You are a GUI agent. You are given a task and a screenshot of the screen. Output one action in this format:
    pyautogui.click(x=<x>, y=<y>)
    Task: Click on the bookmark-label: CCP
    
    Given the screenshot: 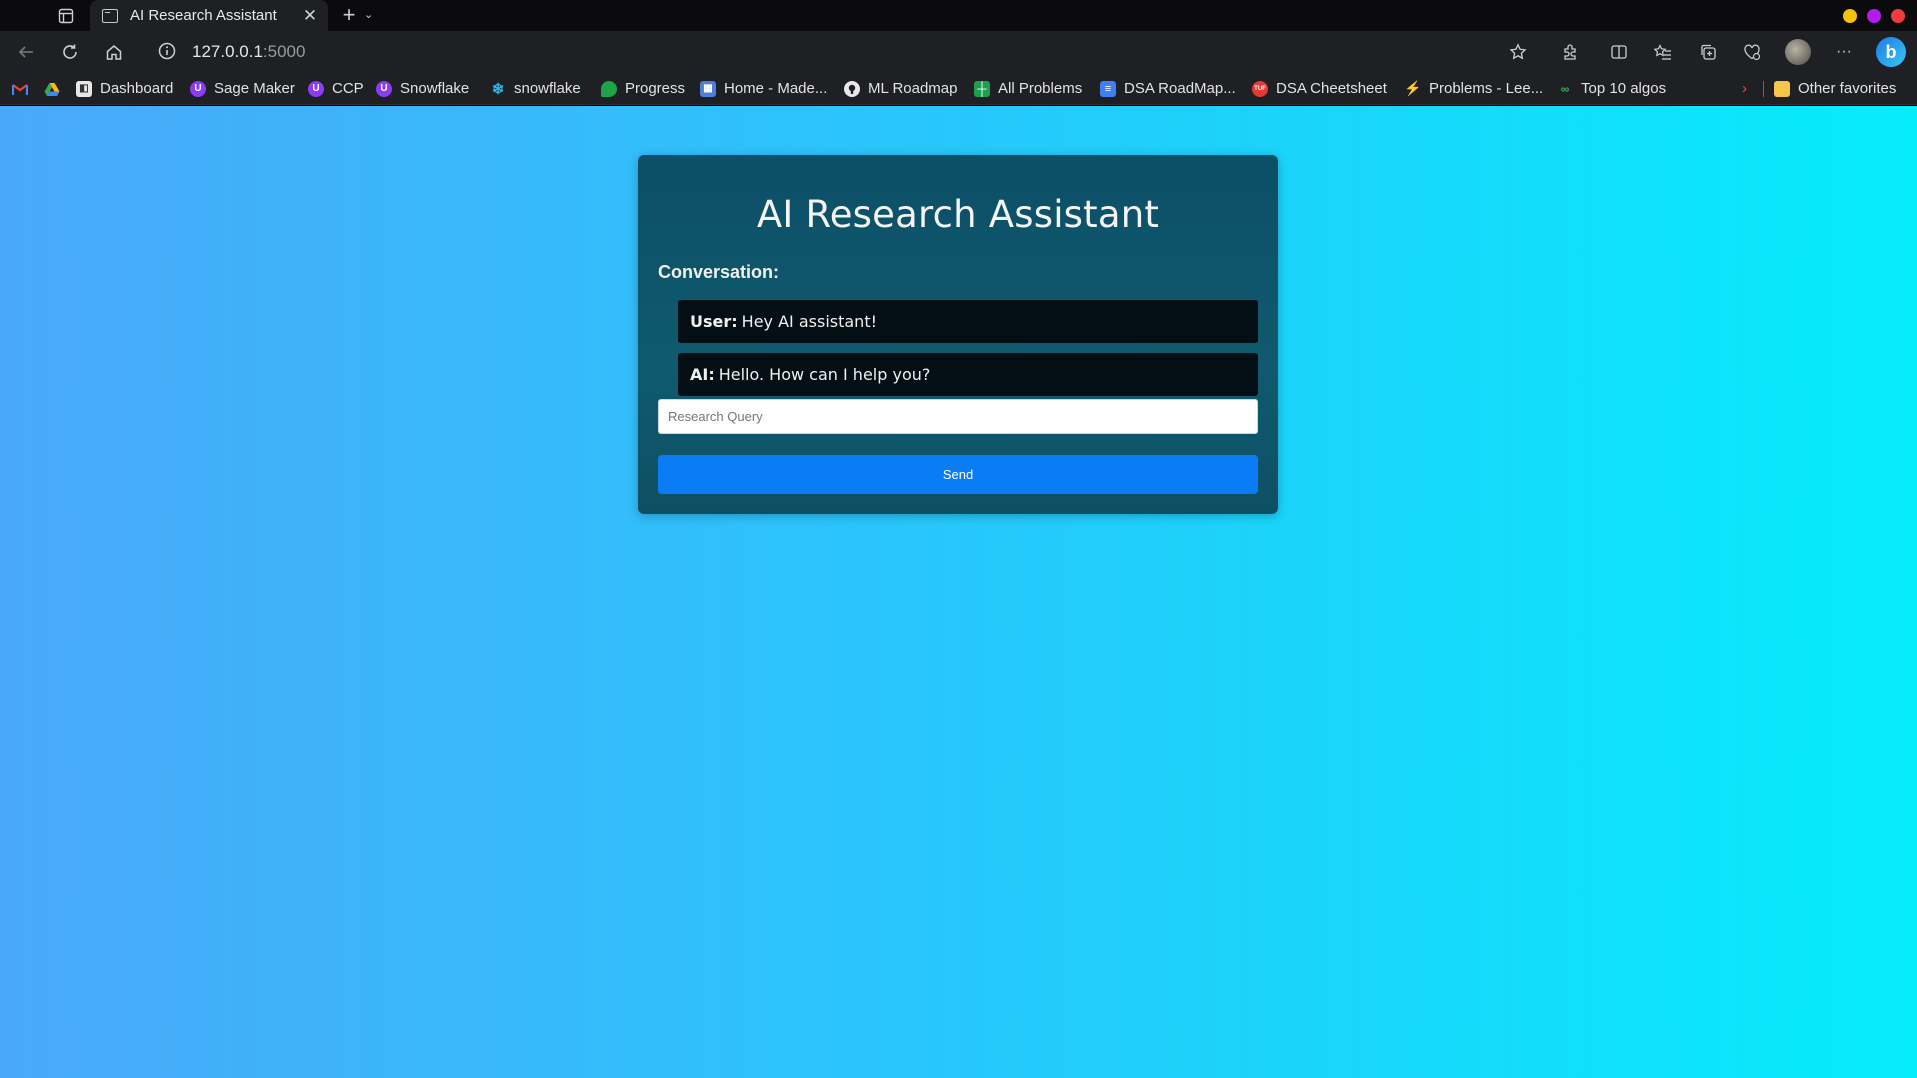 What is the action you would take?
    pyautogui.click(x=348, y=88)
    